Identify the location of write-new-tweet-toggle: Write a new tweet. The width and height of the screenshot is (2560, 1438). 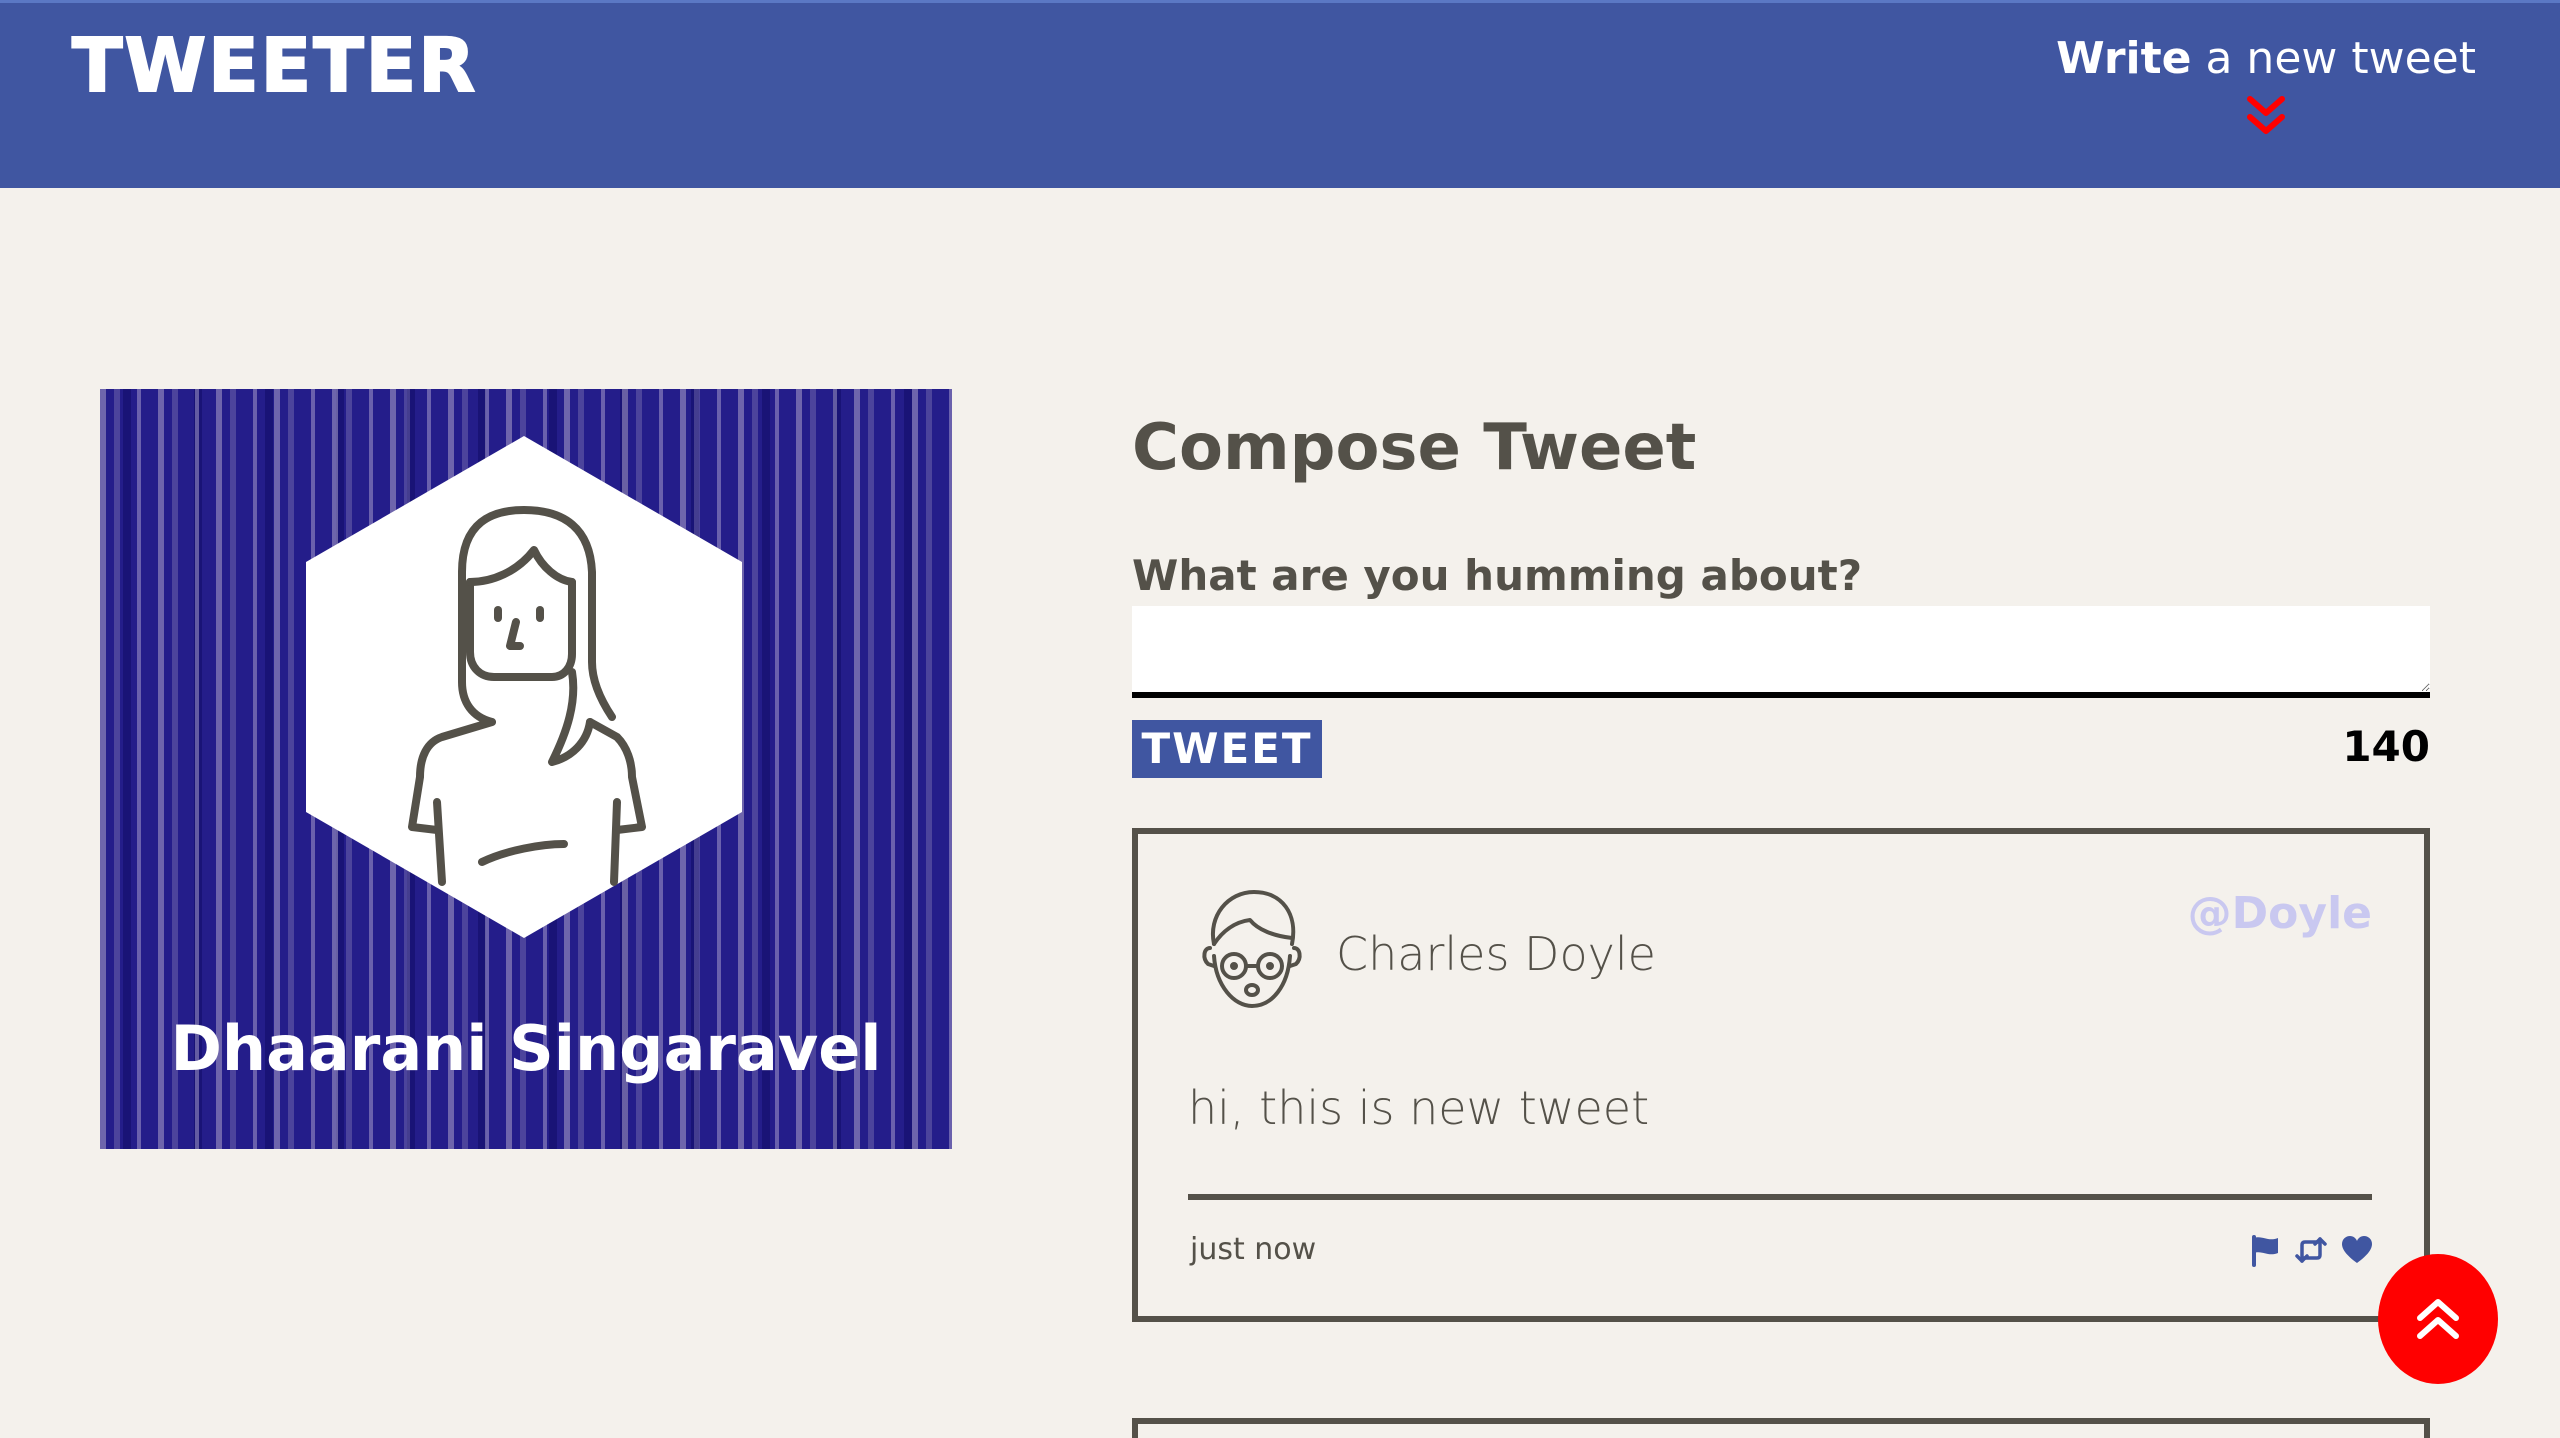
(2266, 84).